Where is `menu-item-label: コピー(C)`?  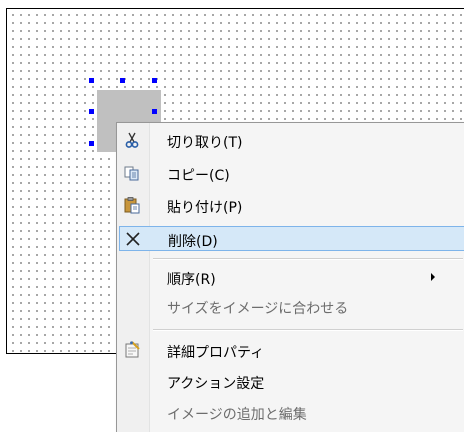 menu-item-label: コピー(C) is located at coordinates (198, 176).